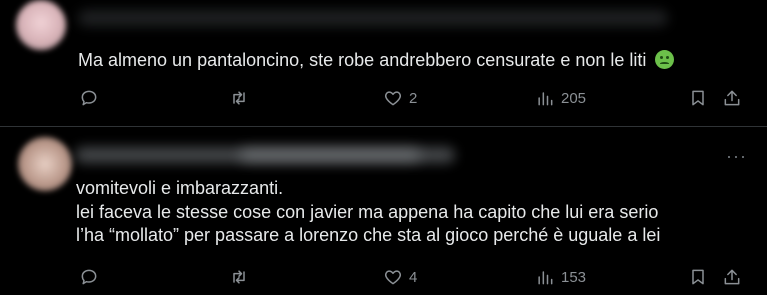 This screenshot has width=767, height=295. I want to click on action-bar: 4 153, so click(383, 279).